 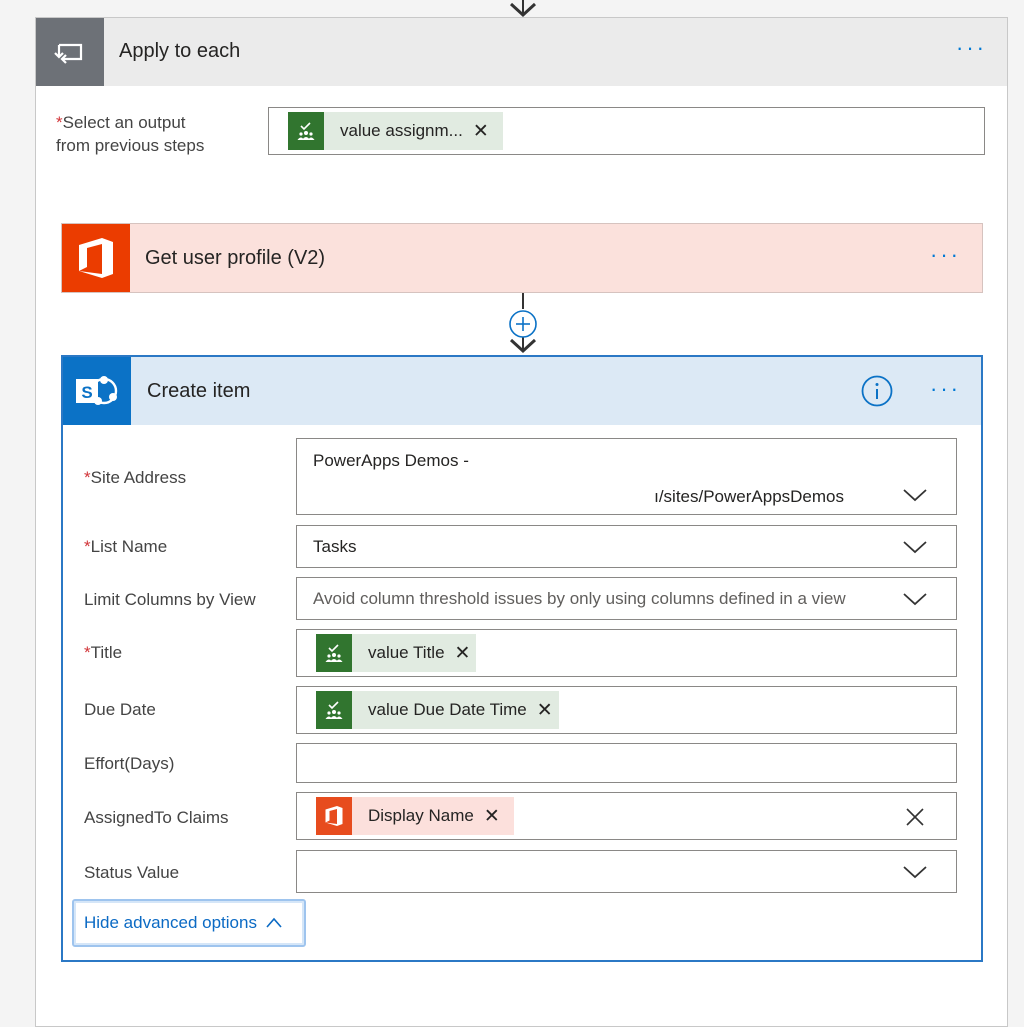 I want to click on hide-advanced-options-button: Hide advanced options, so click(x=189, y=923).